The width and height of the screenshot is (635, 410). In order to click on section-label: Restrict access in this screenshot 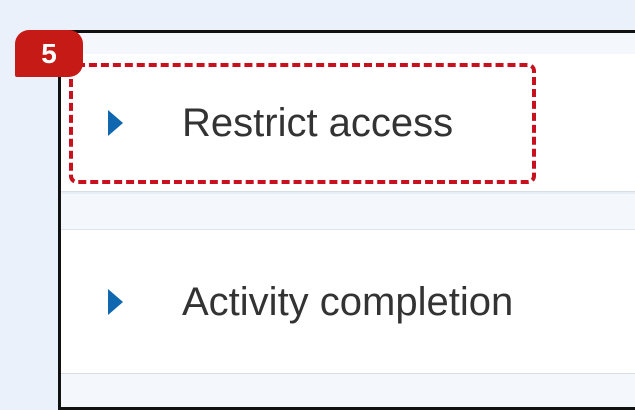, I will do `click(317, 123)`.